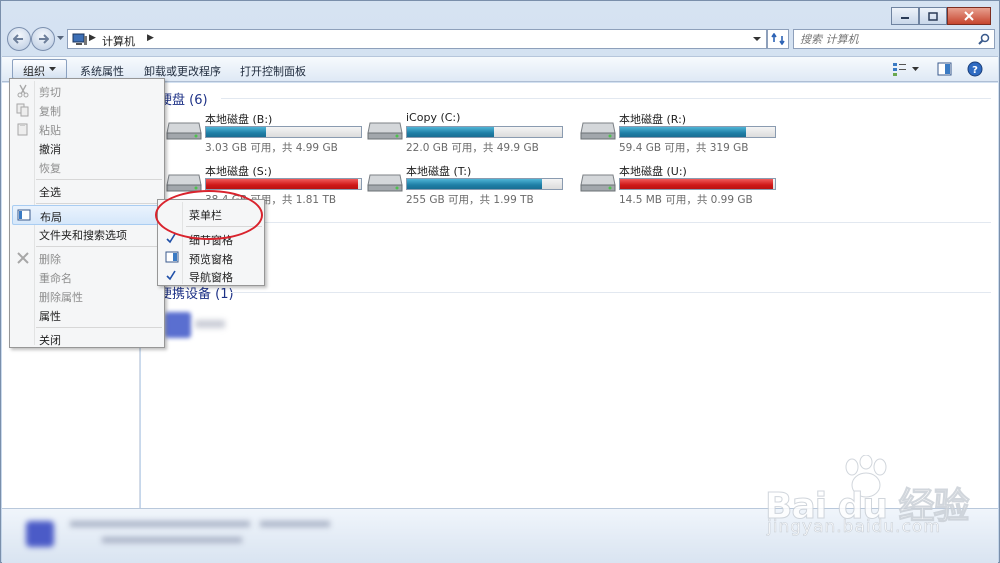  Describe the element at coordinates (183, 98) in the screenshot. I see `group-header-hard-disks: 硬盘 (6)` at that location.